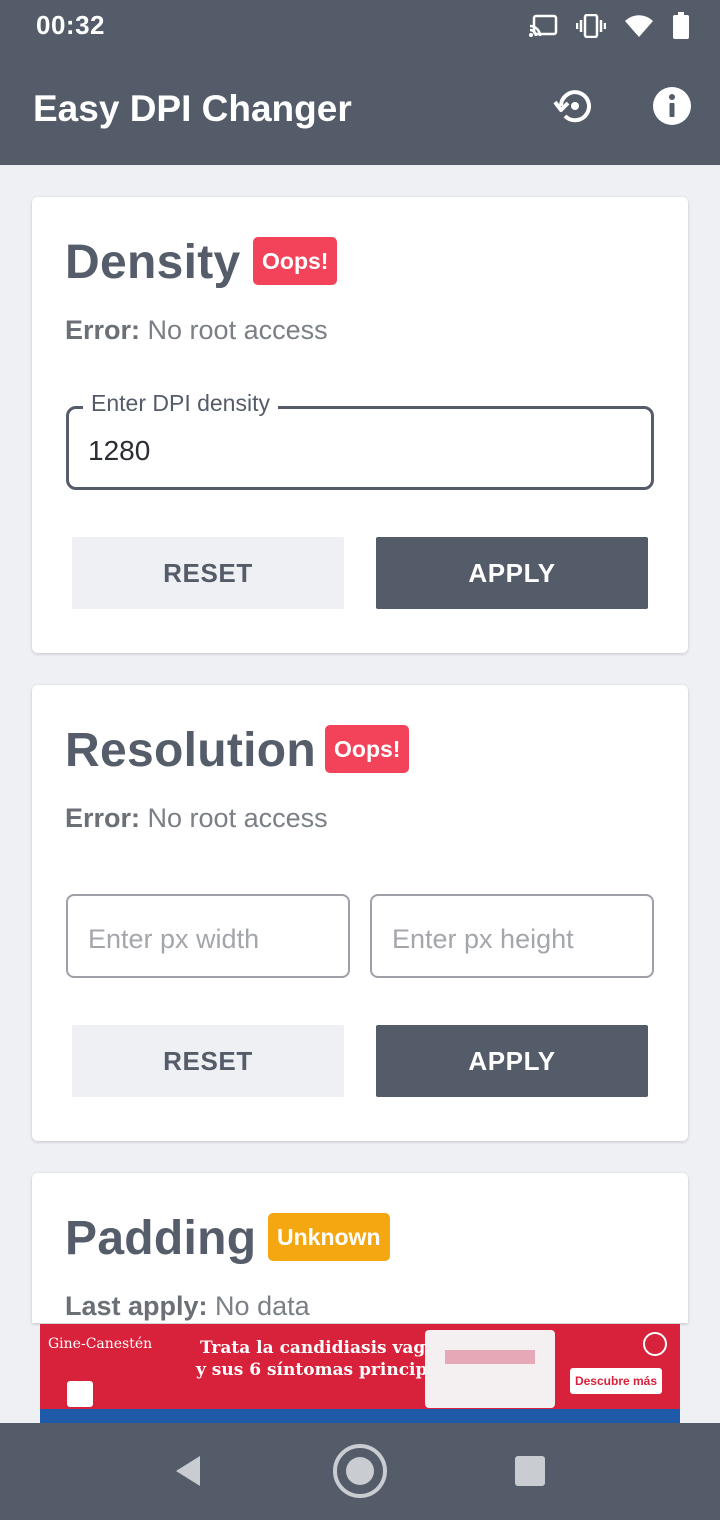  Describe the element at coordinates (639, 26) in the screenshot. I see `wifi-icon` at that location.